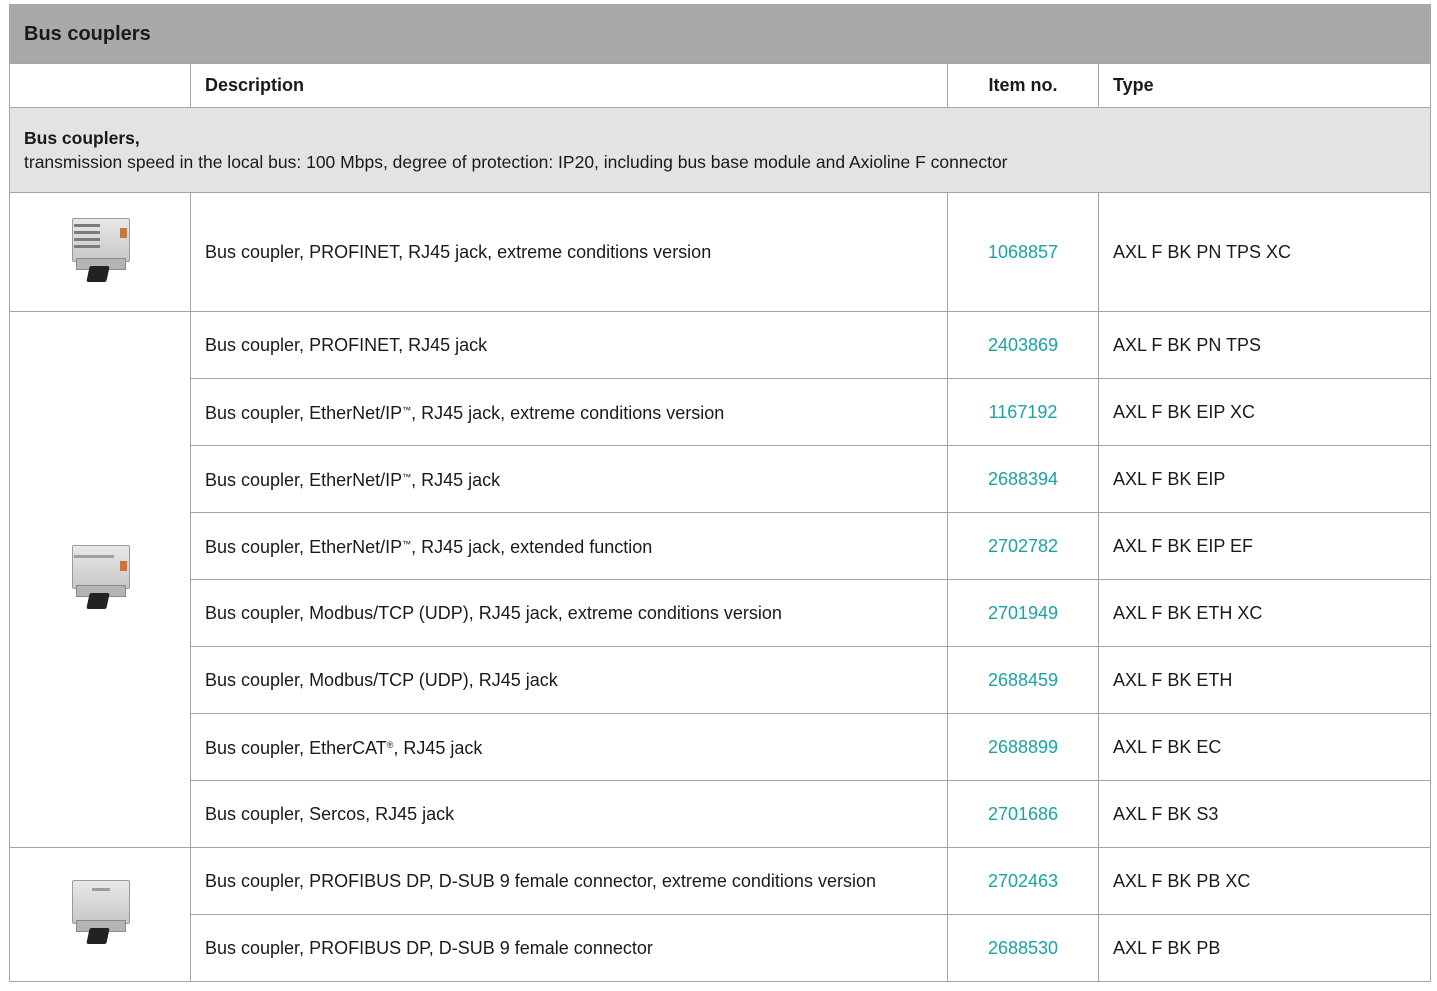 This screenshot has width=1437, height=991. I want to click on item-number-link: 2701686, so click(1023, 814).